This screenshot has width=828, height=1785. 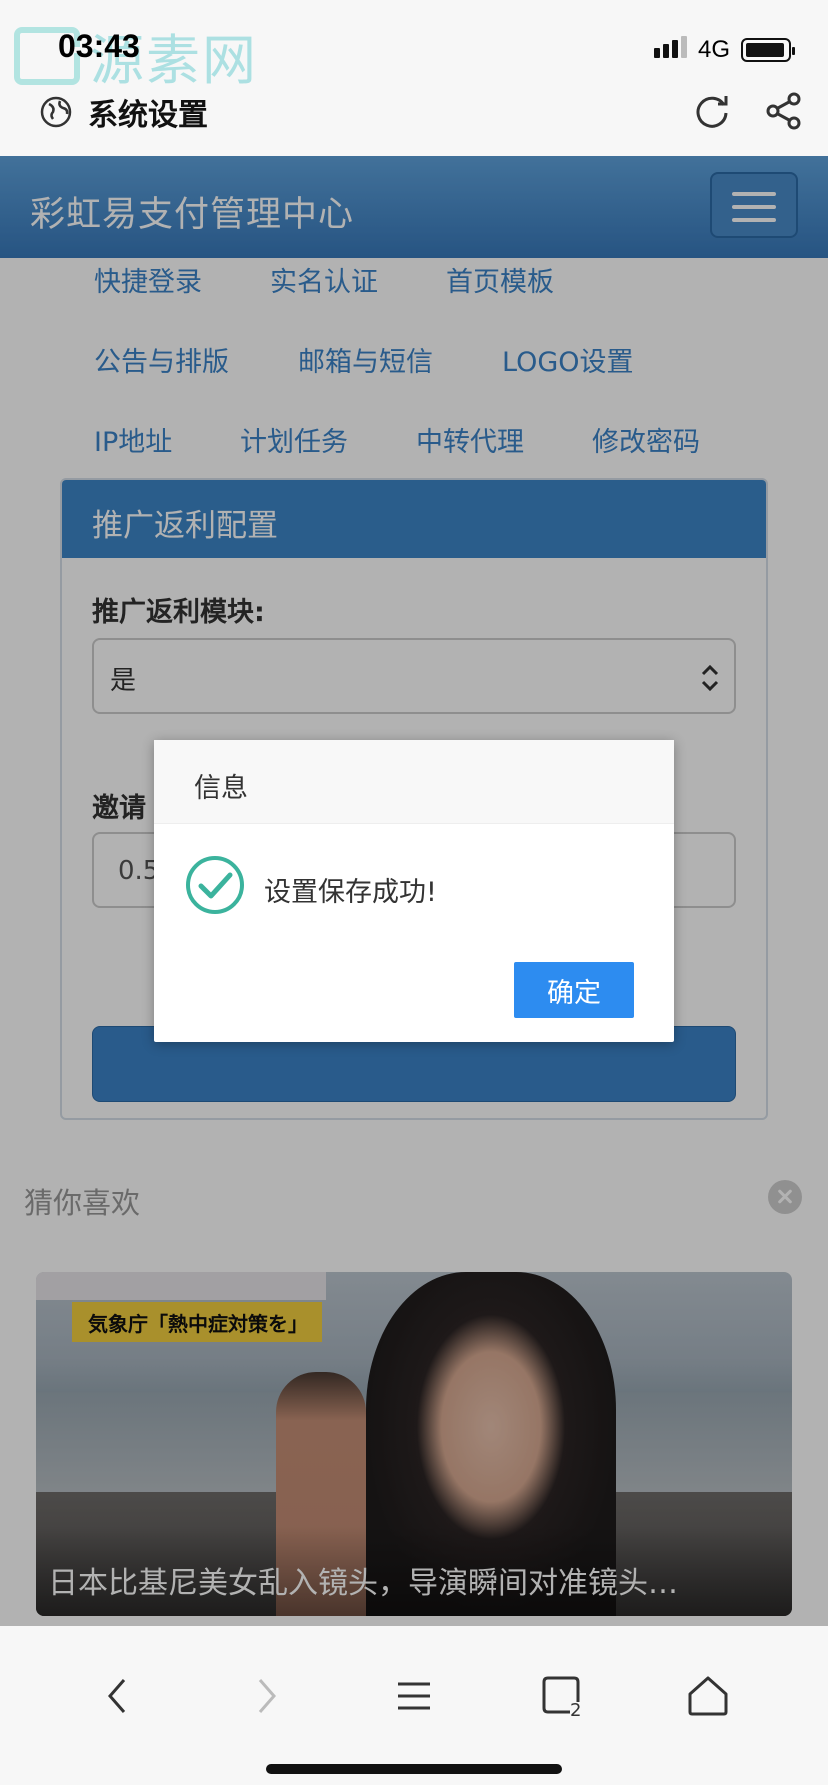 I want to click on home-indicator, so click(x=414, y=1769).